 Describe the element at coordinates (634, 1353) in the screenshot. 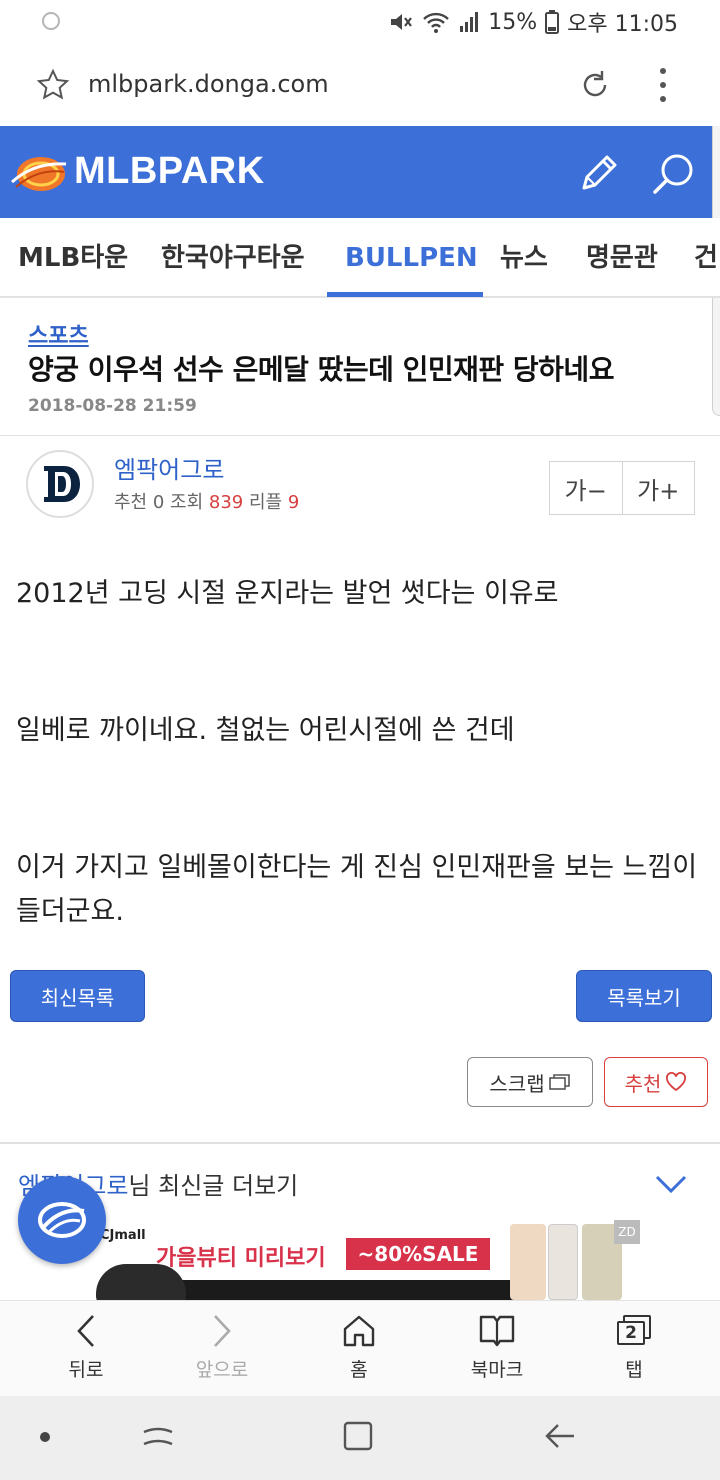

I see `tabs-button: 2 탭` at that location.